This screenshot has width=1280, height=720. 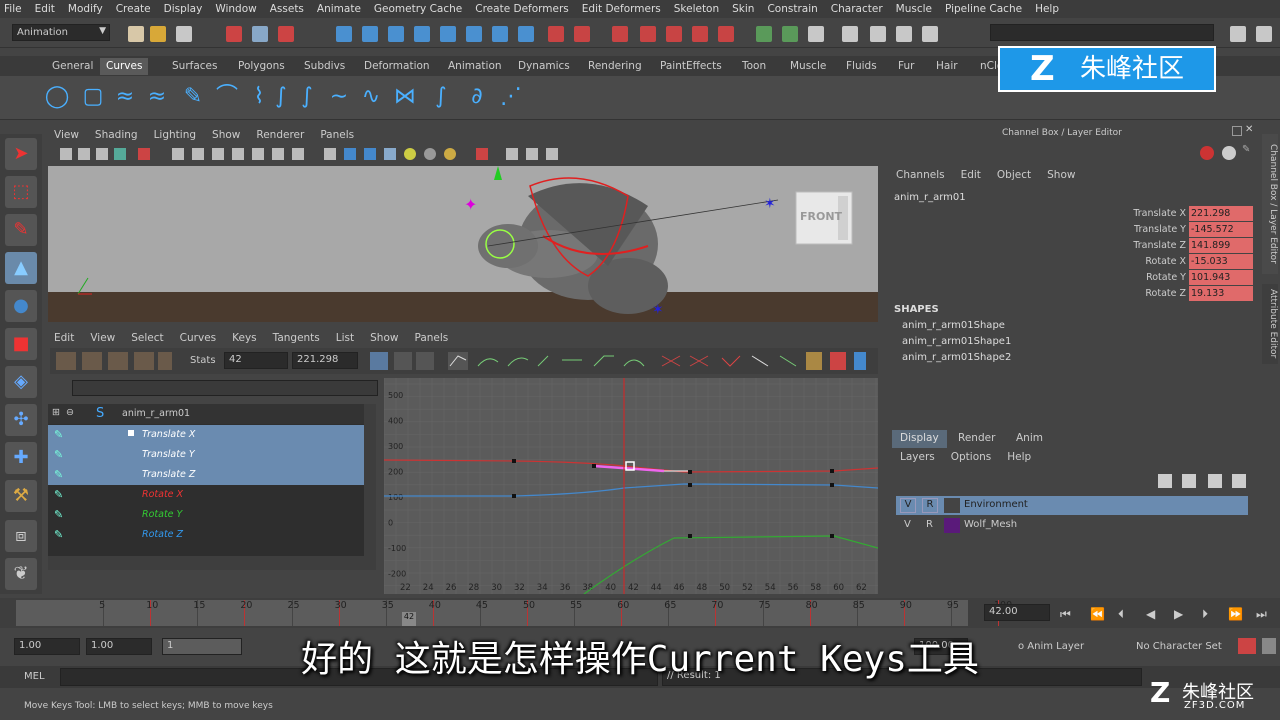 What do you see at coordinates (930, 34) in the screenshot?
I see `scene-icon` at bounding box center [930, 34].